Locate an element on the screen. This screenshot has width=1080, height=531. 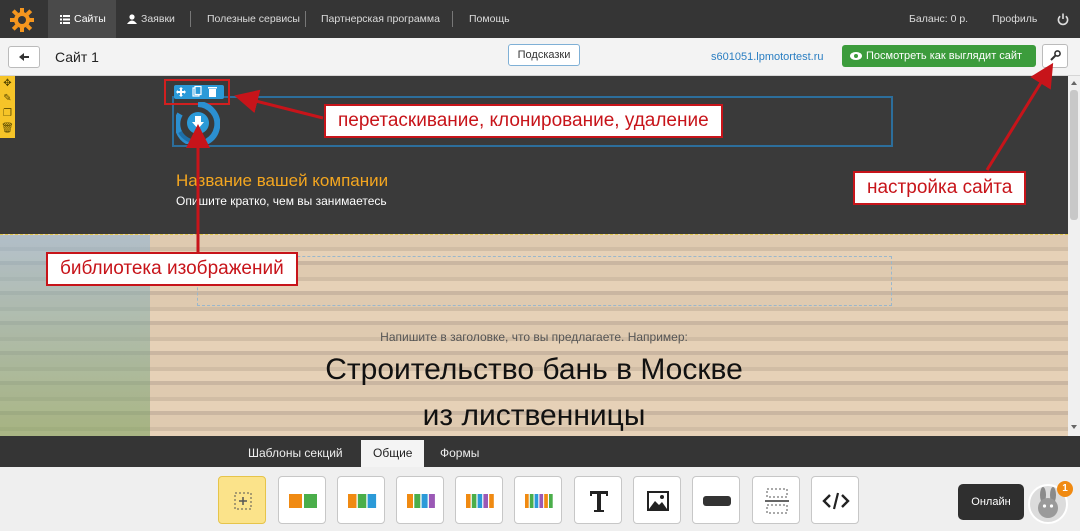
nav-requests-label: Заявки is located at coordinates (158, 19).